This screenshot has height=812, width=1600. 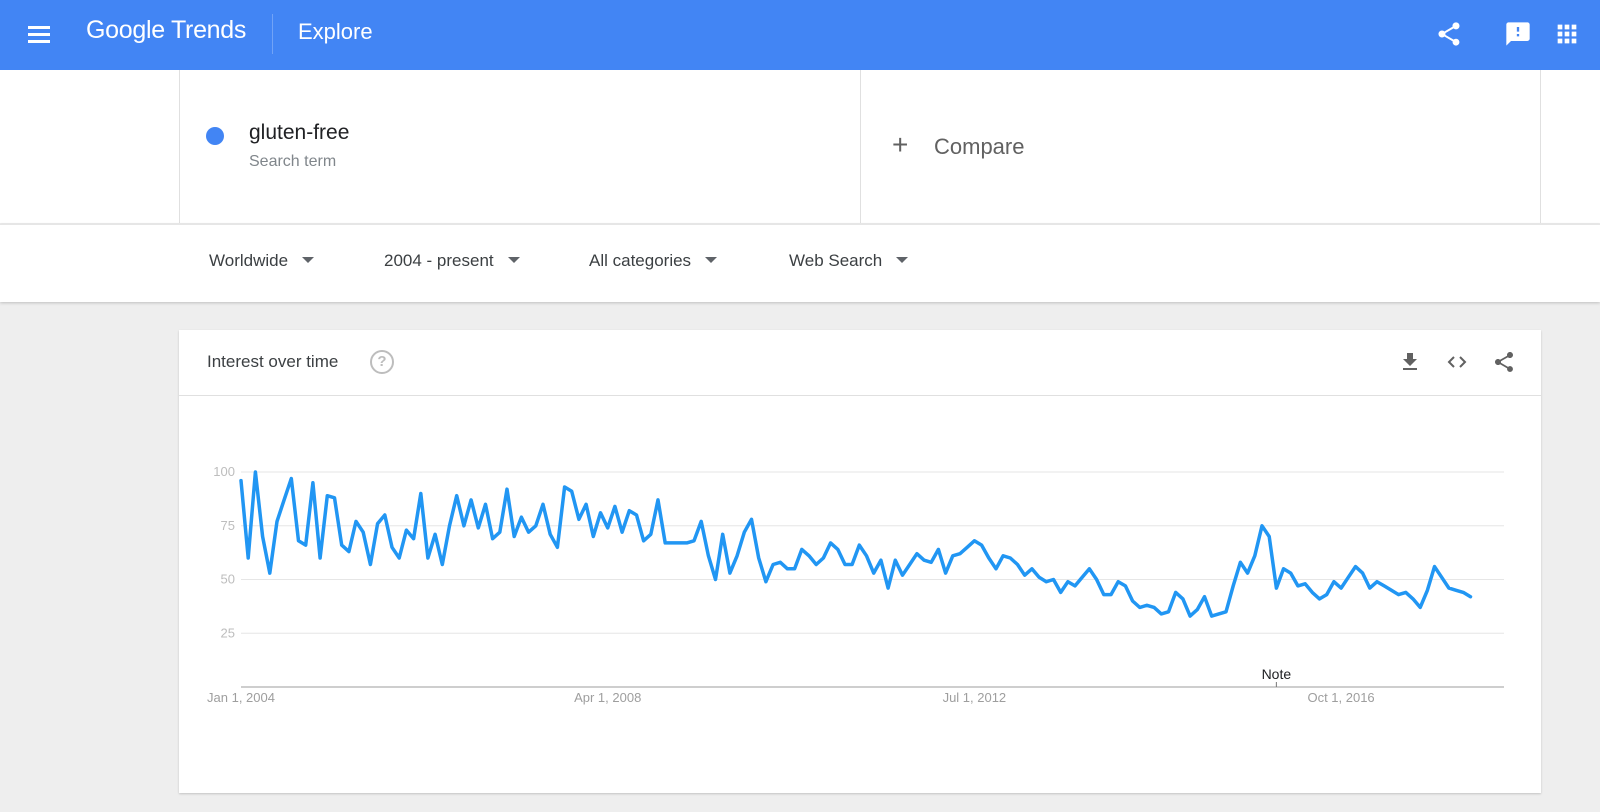 I want to click on y-tick-label: 100, so click(x=224, y=471).